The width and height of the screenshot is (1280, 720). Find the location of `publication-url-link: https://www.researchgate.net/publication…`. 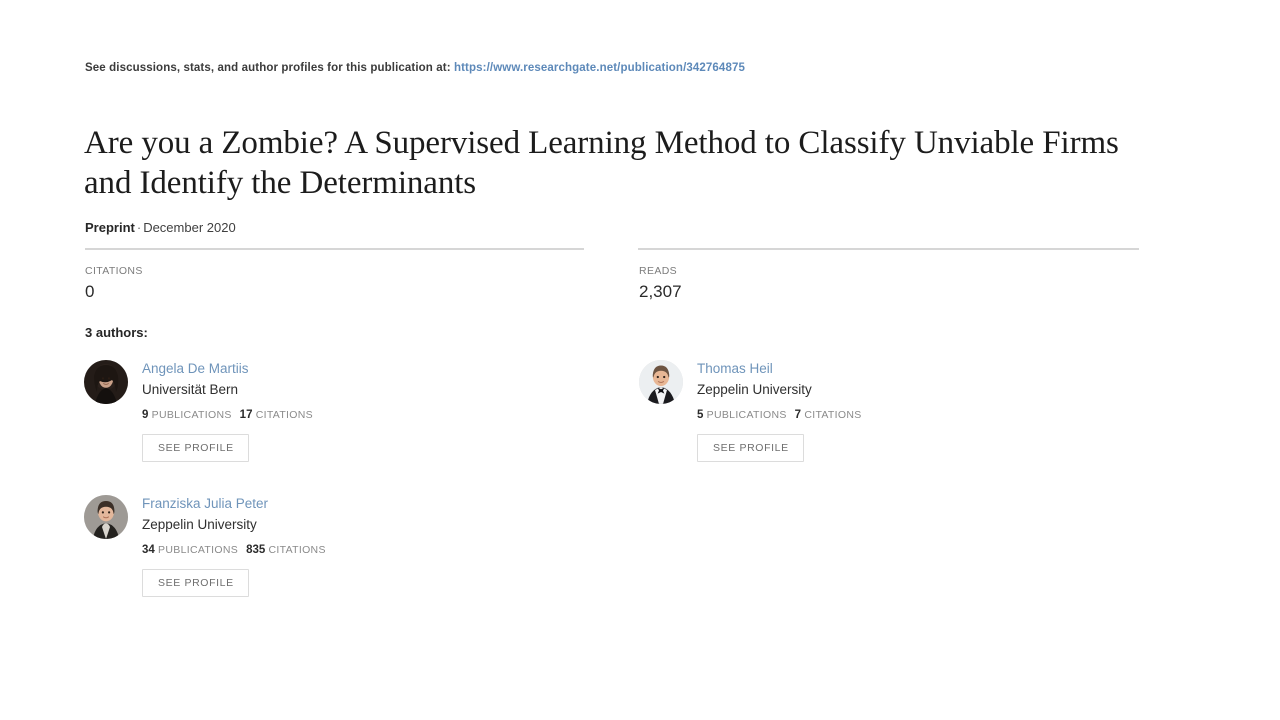

publication-url-link: https://www.researchgate.net/publication… is located at coordinates (599, 68).